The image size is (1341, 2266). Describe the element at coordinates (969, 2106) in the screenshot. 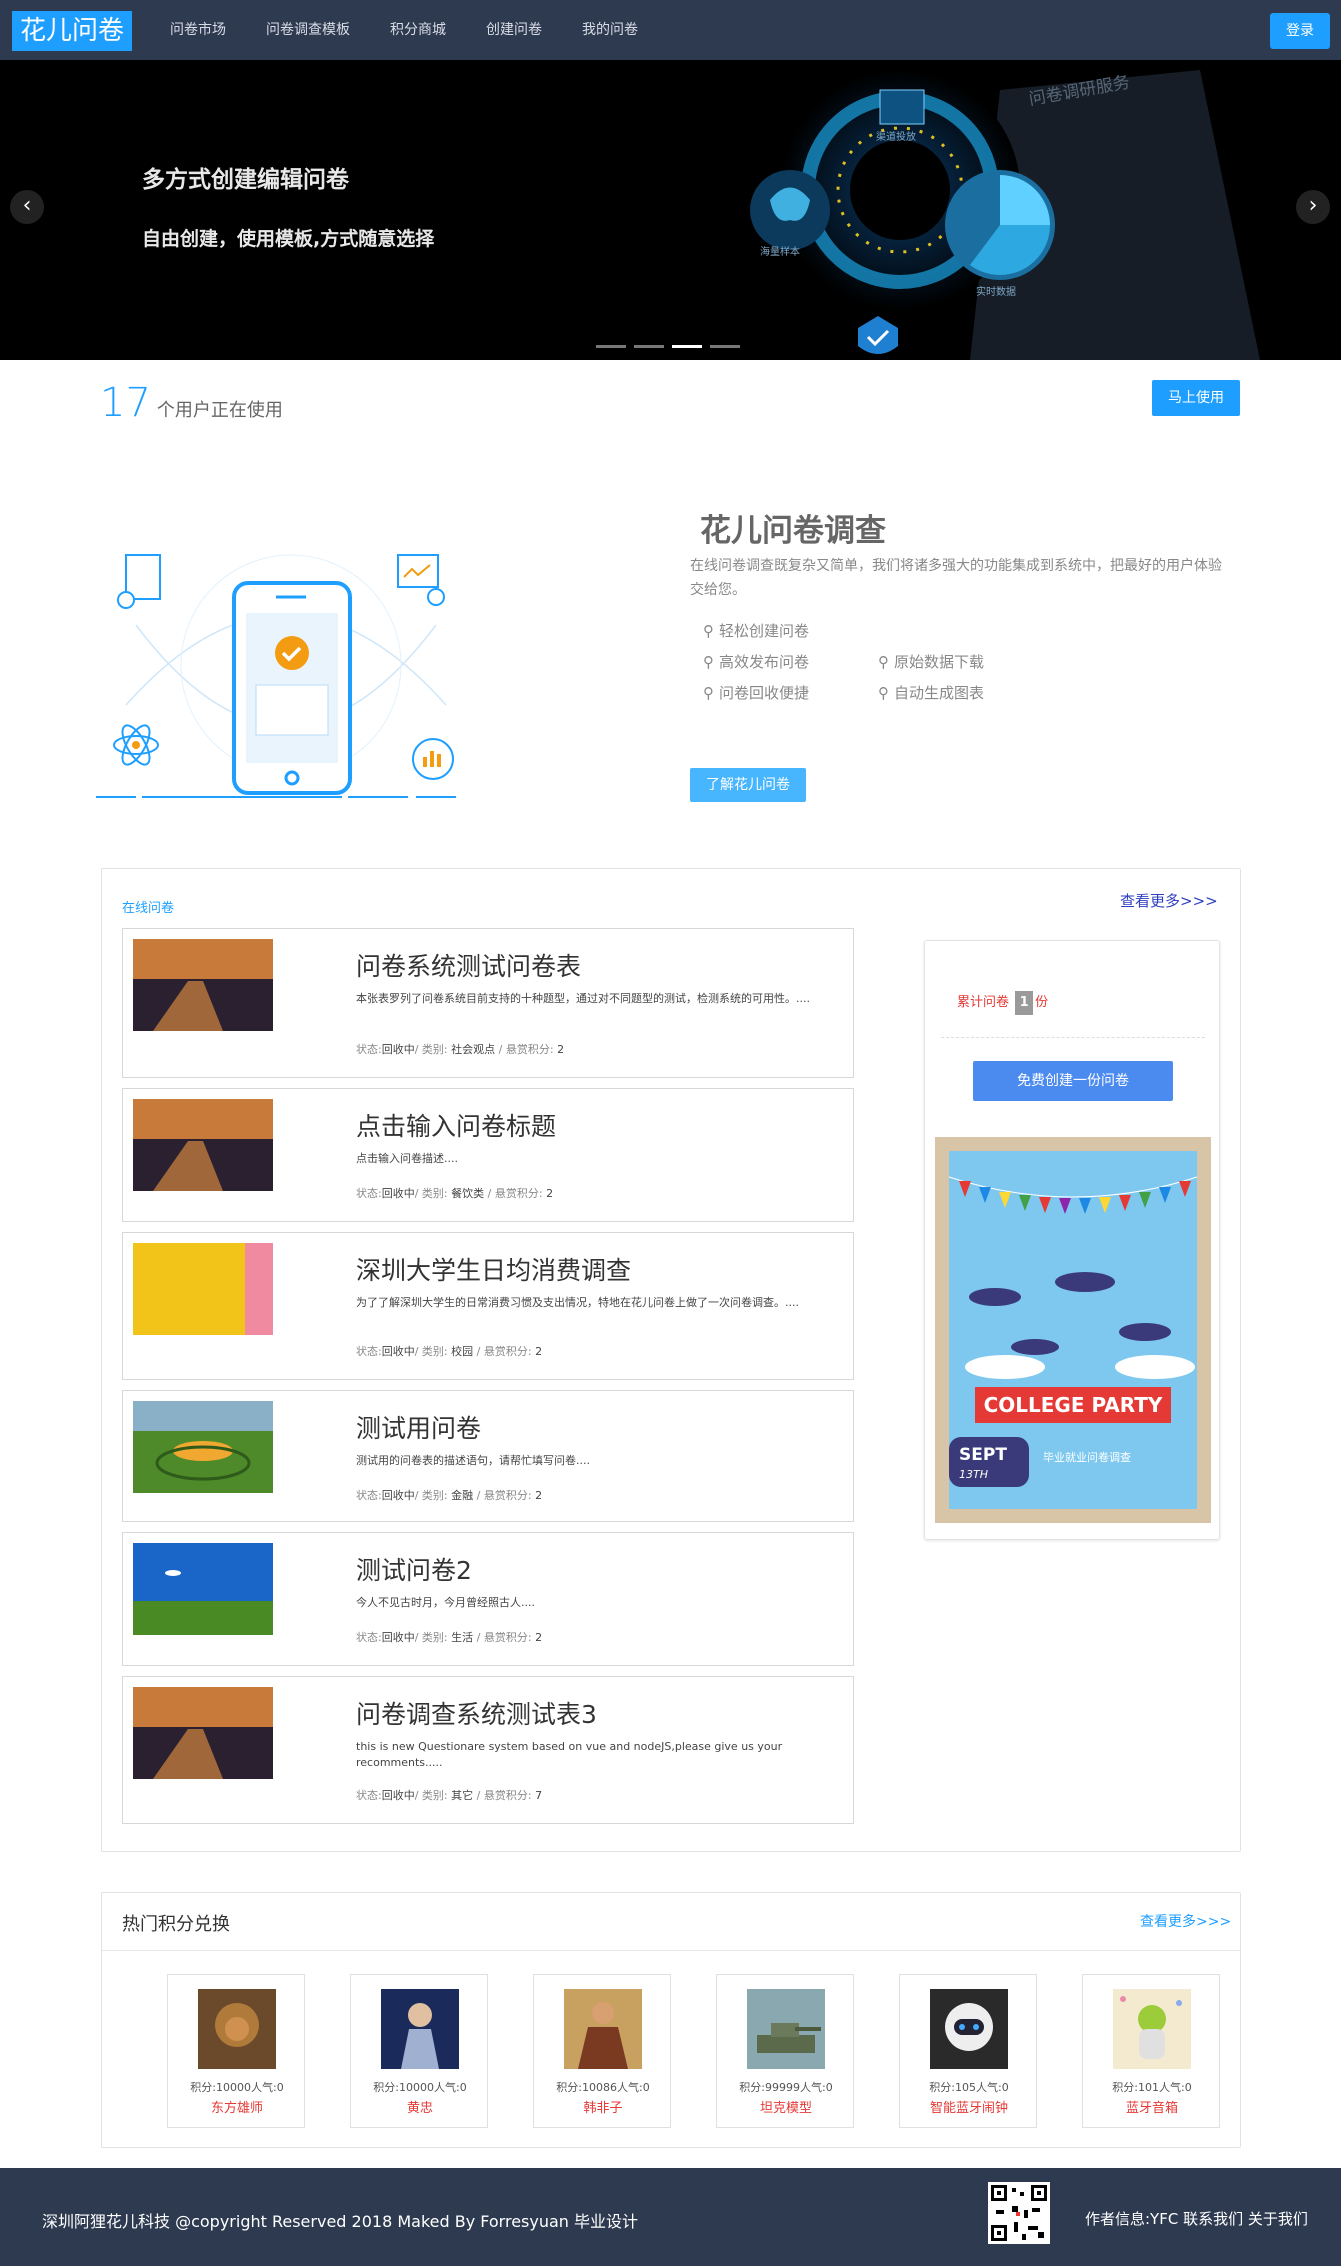

I see `product-name: 智能蓝牙闹钟` at that location.